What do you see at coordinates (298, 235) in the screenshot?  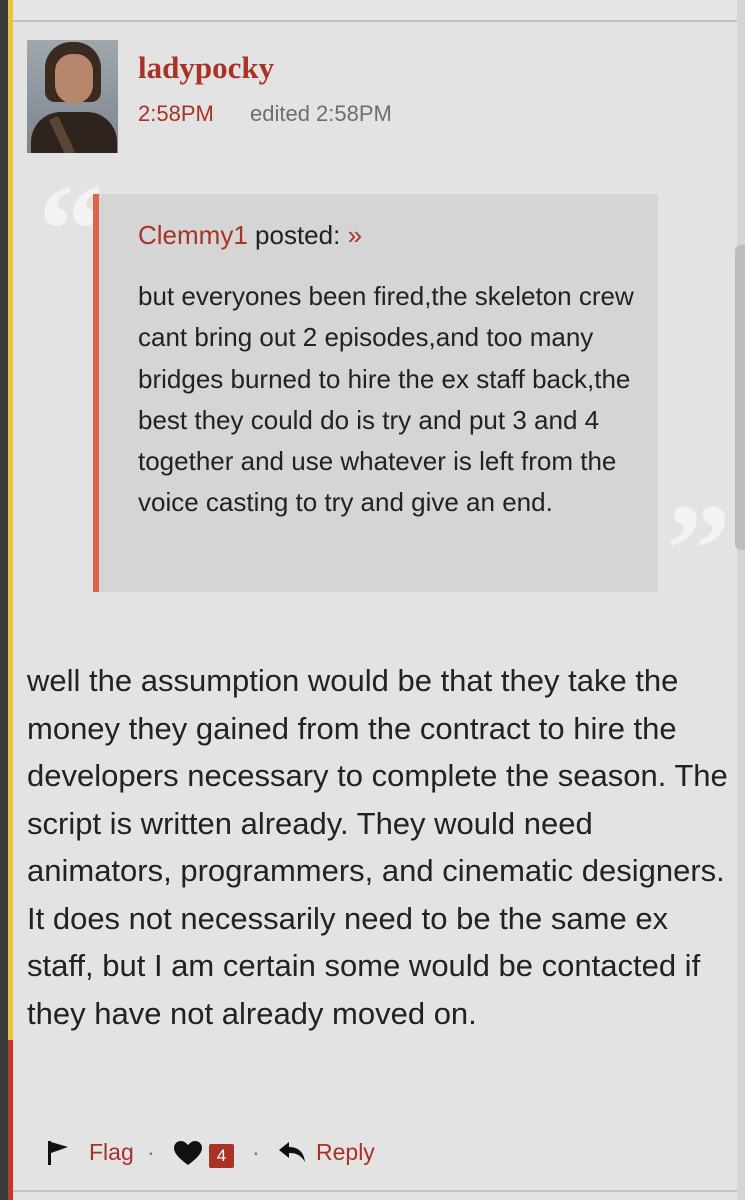 I see `quote-posted-label: posted:` at bounding box center [298, 235].